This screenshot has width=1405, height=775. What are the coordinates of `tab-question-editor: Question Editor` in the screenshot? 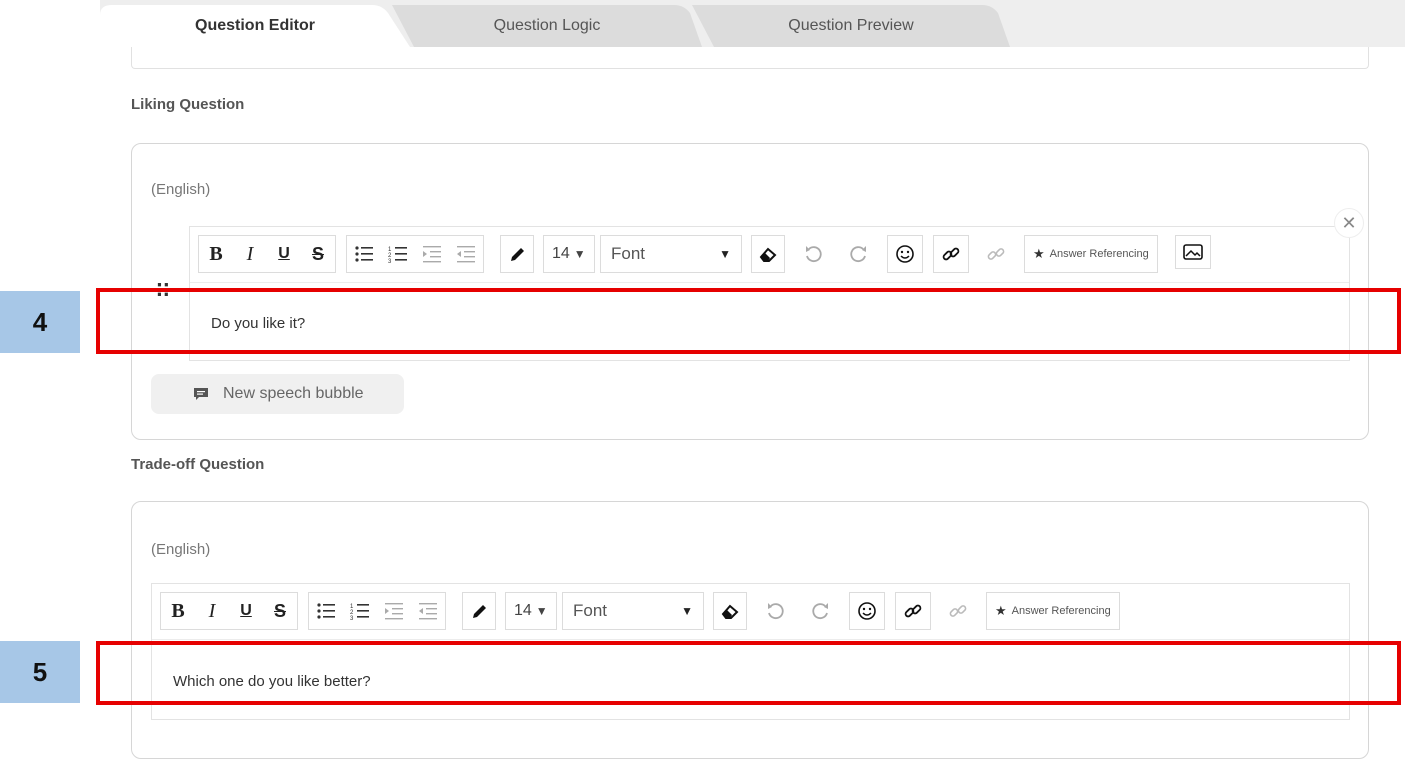 It's located at (255, 26).